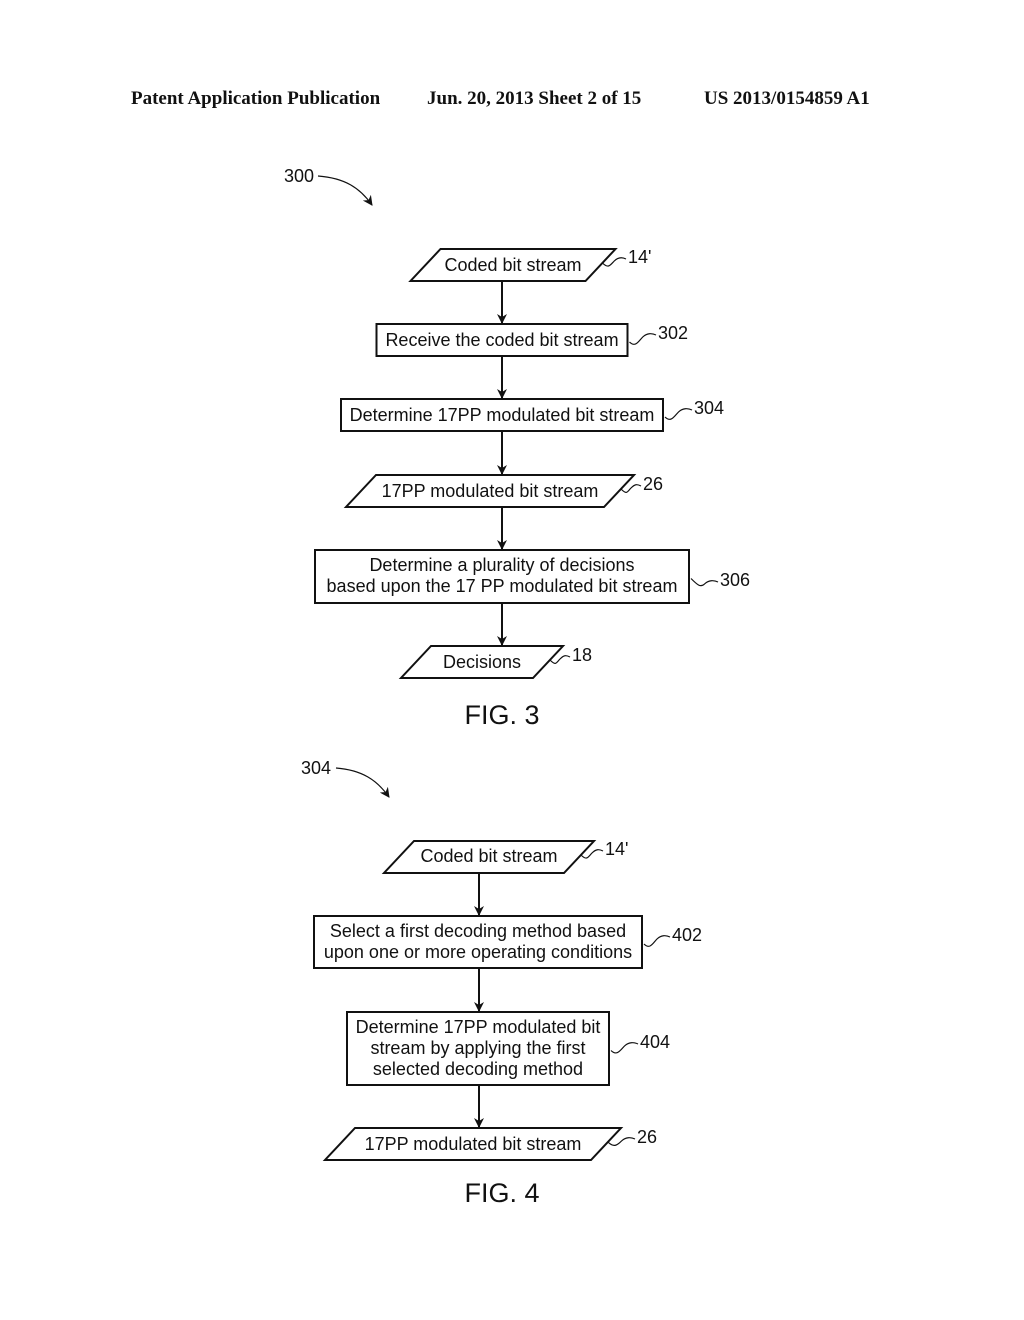 The image size is (1024, 1320). I want to click on fig4-node-reference-numeral: 404, so click(655, 1042).